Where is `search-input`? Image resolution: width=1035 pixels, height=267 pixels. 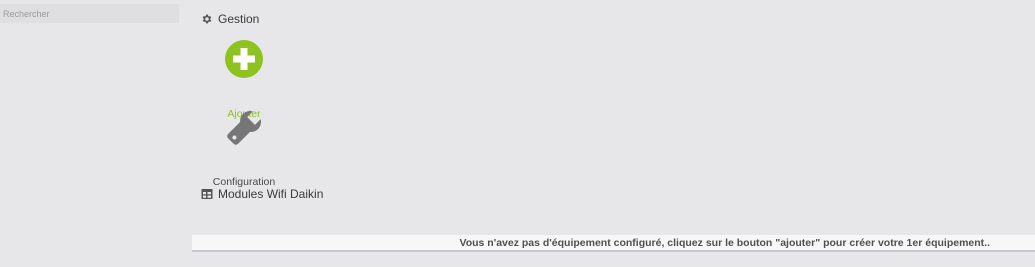 search-input is located at coordinates (89, 13).